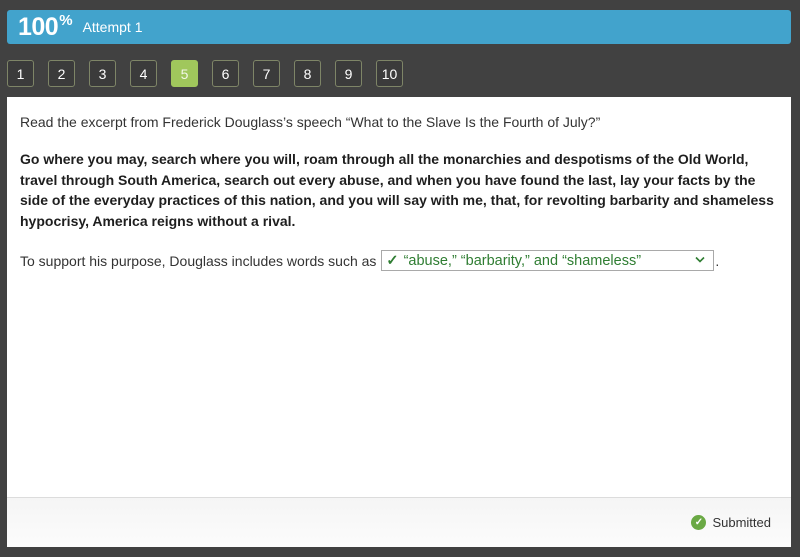 The image size is (800, 557). I want to click on status-label: Submitted, so click(741, 522).